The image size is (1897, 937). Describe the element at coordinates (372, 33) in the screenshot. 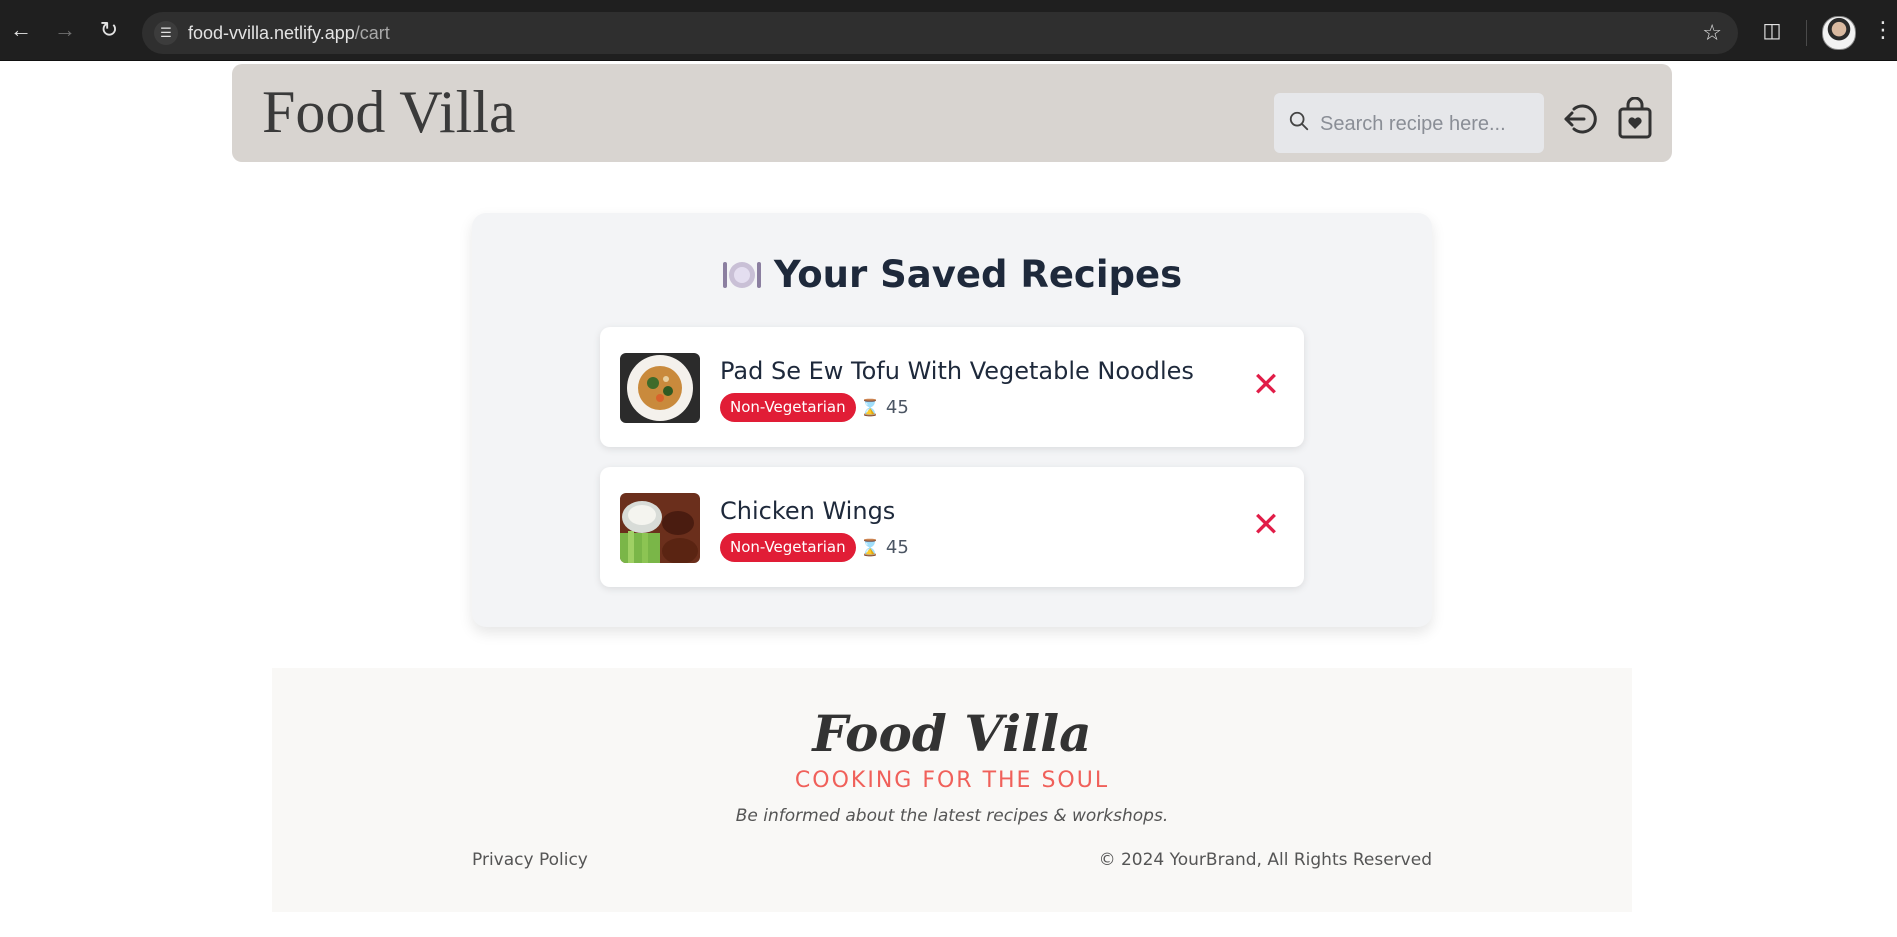

I see `url-path: /cart` at that location.